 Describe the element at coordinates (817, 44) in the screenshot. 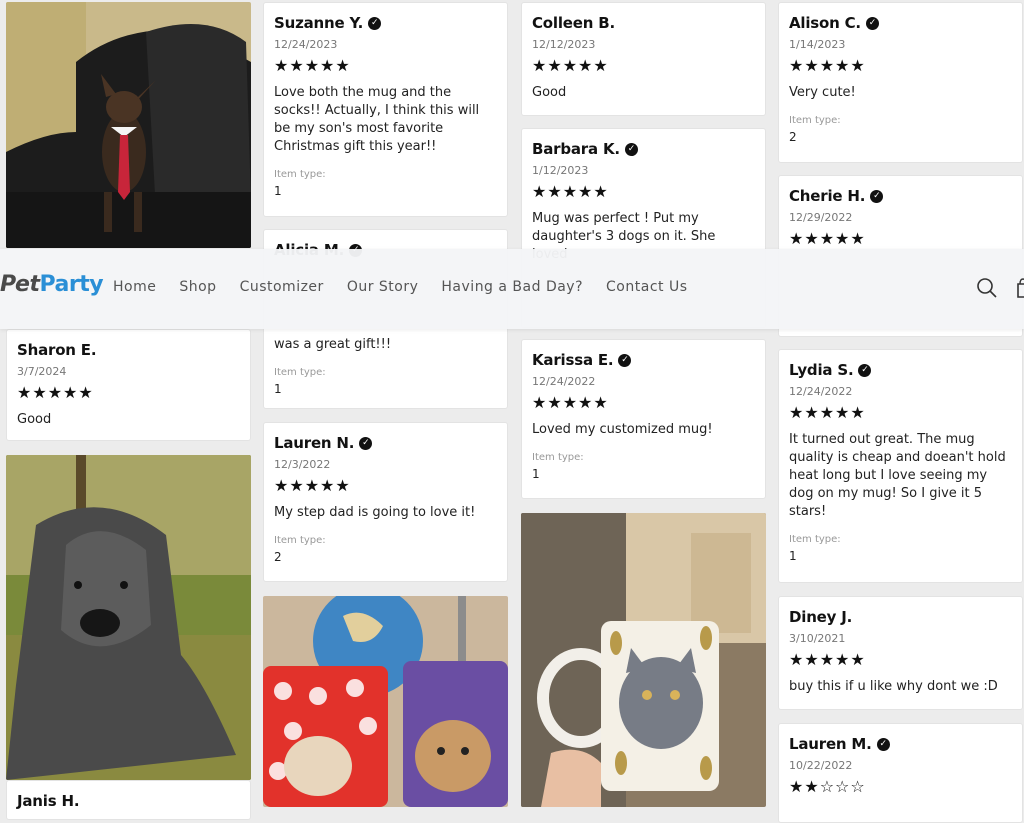

I see `review-date: 1/14/2023` at that location.